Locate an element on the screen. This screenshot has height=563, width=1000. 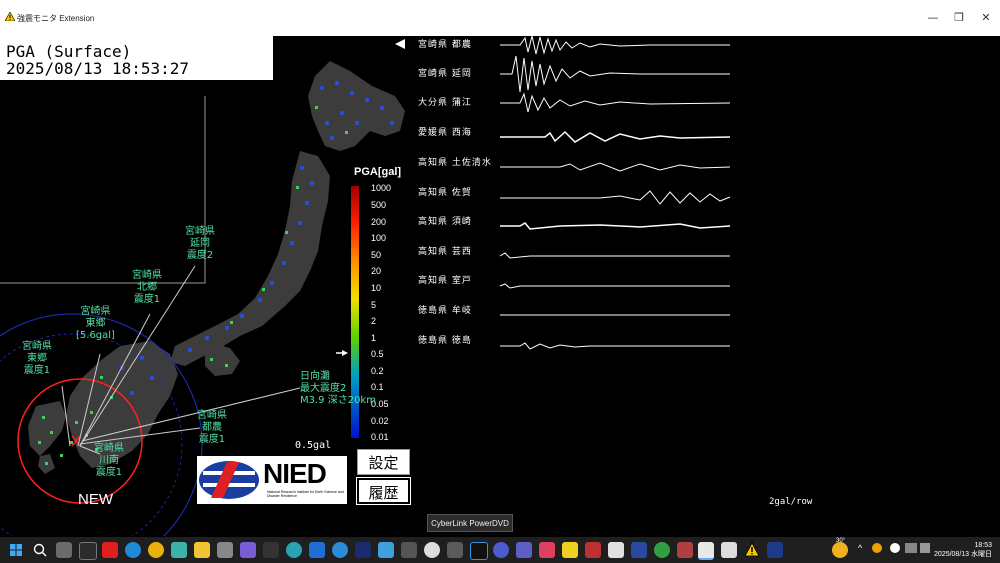
station-label: 徳島県 牟岐 is located at coordinates (445, 311).